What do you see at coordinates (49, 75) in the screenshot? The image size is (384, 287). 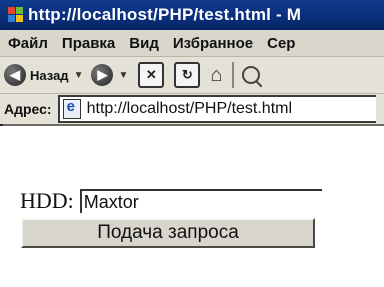 I see `back-label: Назад` at bounding box center [49, 75].